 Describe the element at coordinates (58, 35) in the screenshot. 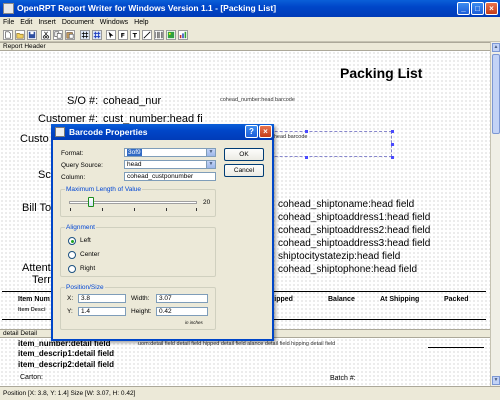

I see `copy-icon` at that location.